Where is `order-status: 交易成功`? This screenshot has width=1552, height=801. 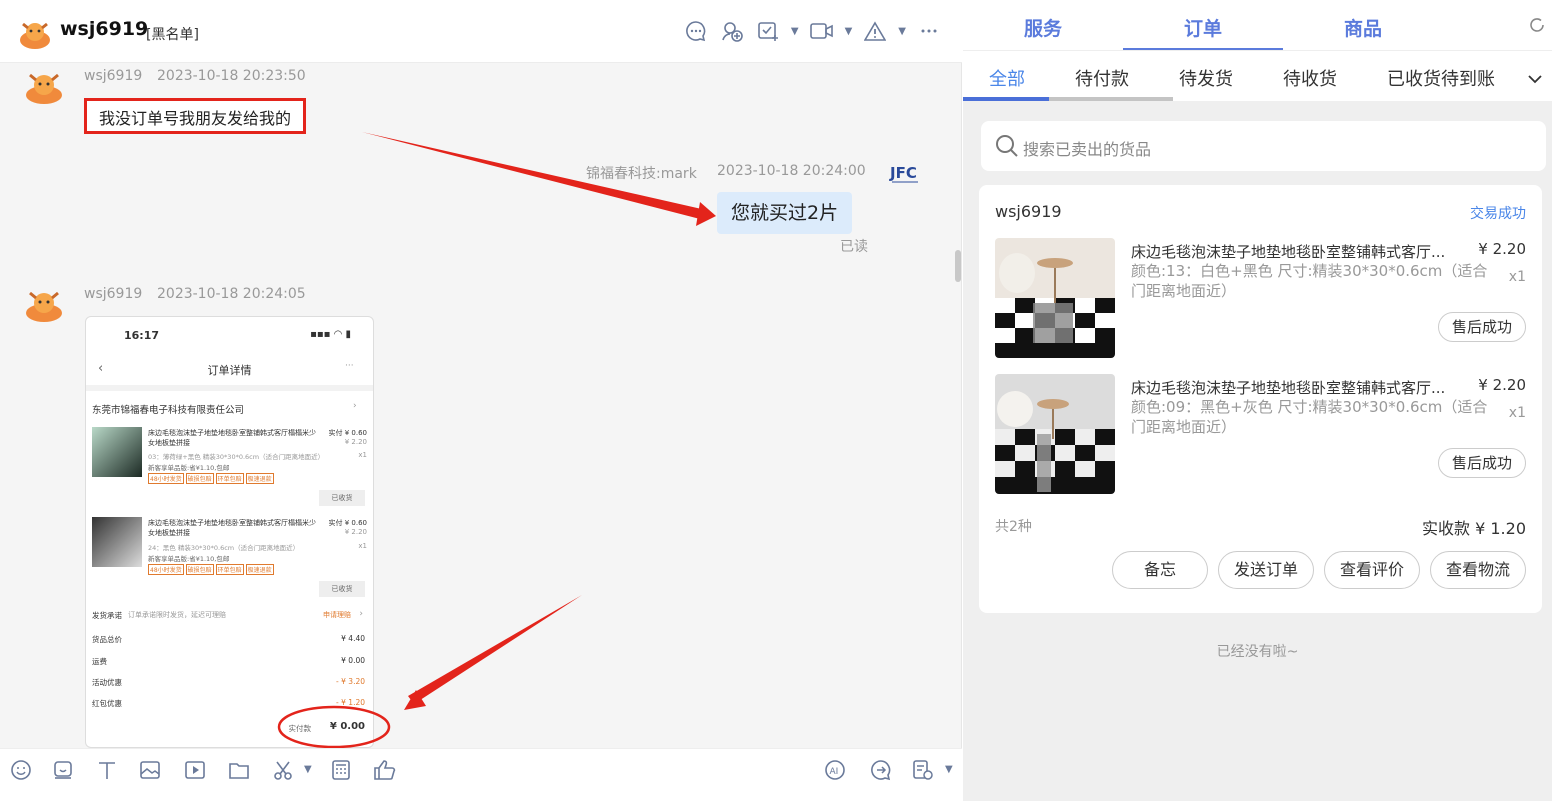 order-status: 交易成功 is located at coordinates (1498, 213).